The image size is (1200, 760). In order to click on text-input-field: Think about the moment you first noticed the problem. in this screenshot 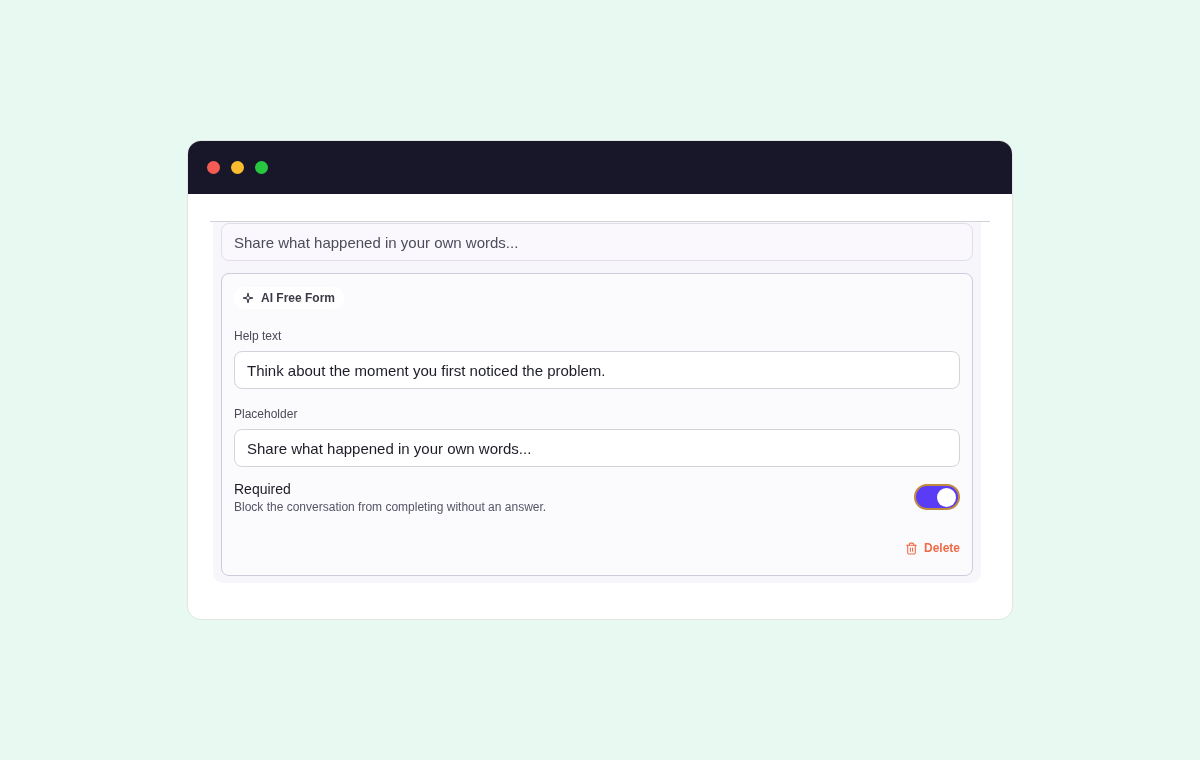, I will do `click(597, 370)`.